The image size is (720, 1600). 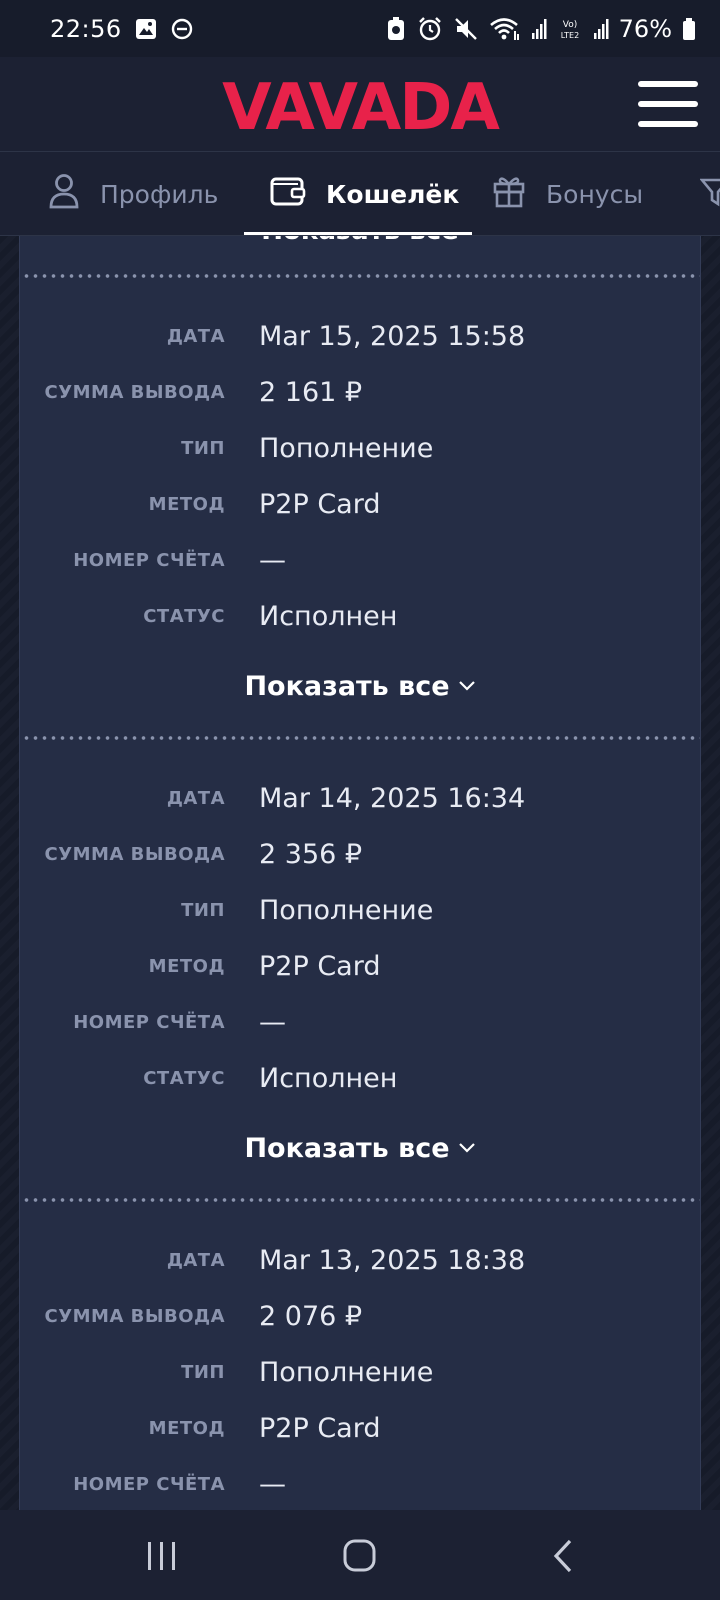 What do you see at coordinates (162, 1556) in the screenshot?
I see `recent-apps-icon` at bounding box center [162, 1556].